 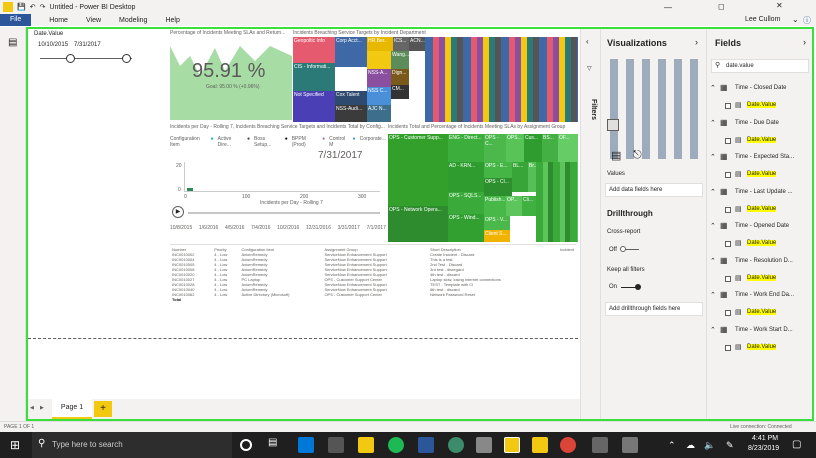 I want to click on window-title: Untitled - Power BI Desktop, so click(x=92, y=7).